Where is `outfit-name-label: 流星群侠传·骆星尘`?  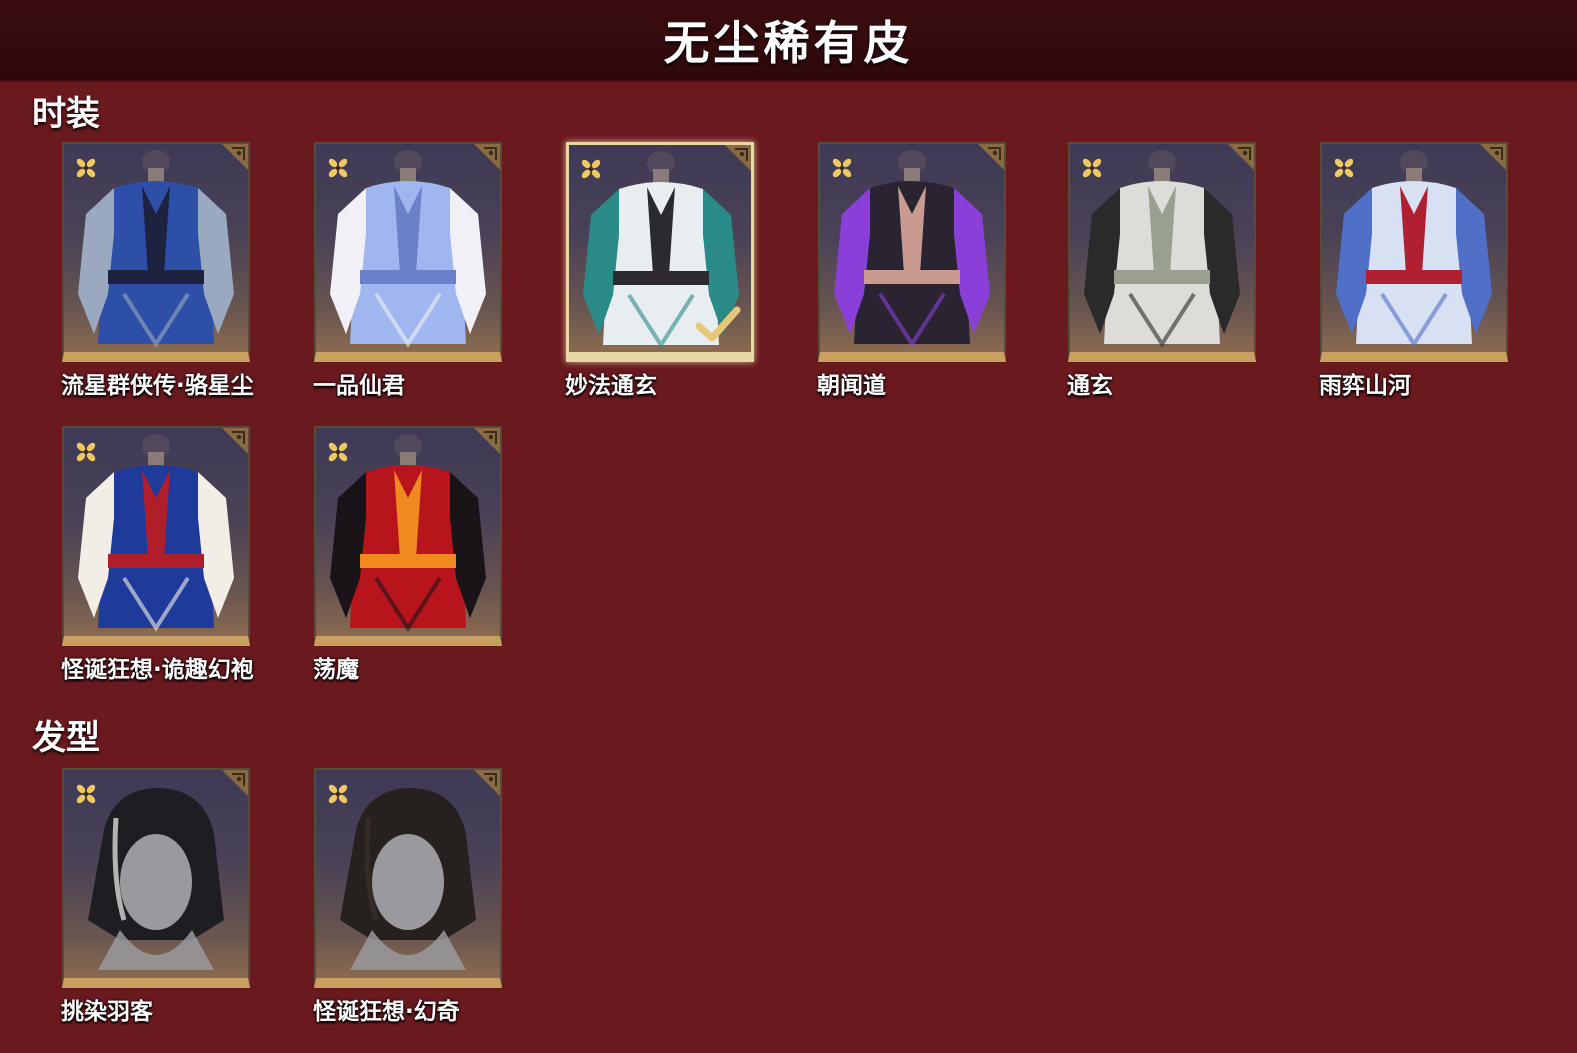
outfit-name-label: 流星群侠传·骆星尘 is located at coordinates (157, 386).